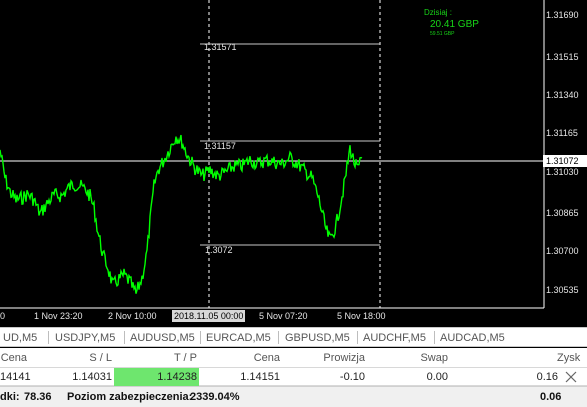 This screenshot has width=587, height=407. Describe the element at coordinates (562, 172) in the screenshot. I see `y-tick-label: 1.31030` at that location.